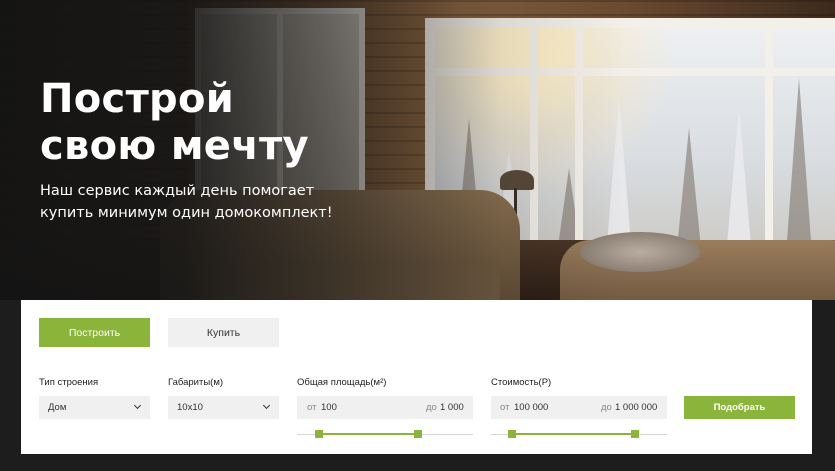 The width and height of the screenshot is (835, 471). I want to click on price-from-value: 100 000, so click(531, 407).